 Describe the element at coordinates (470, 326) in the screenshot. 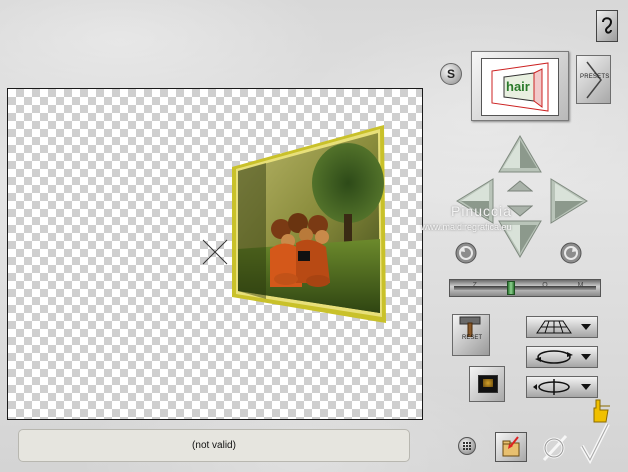

I see `hammer-icon` at that location.